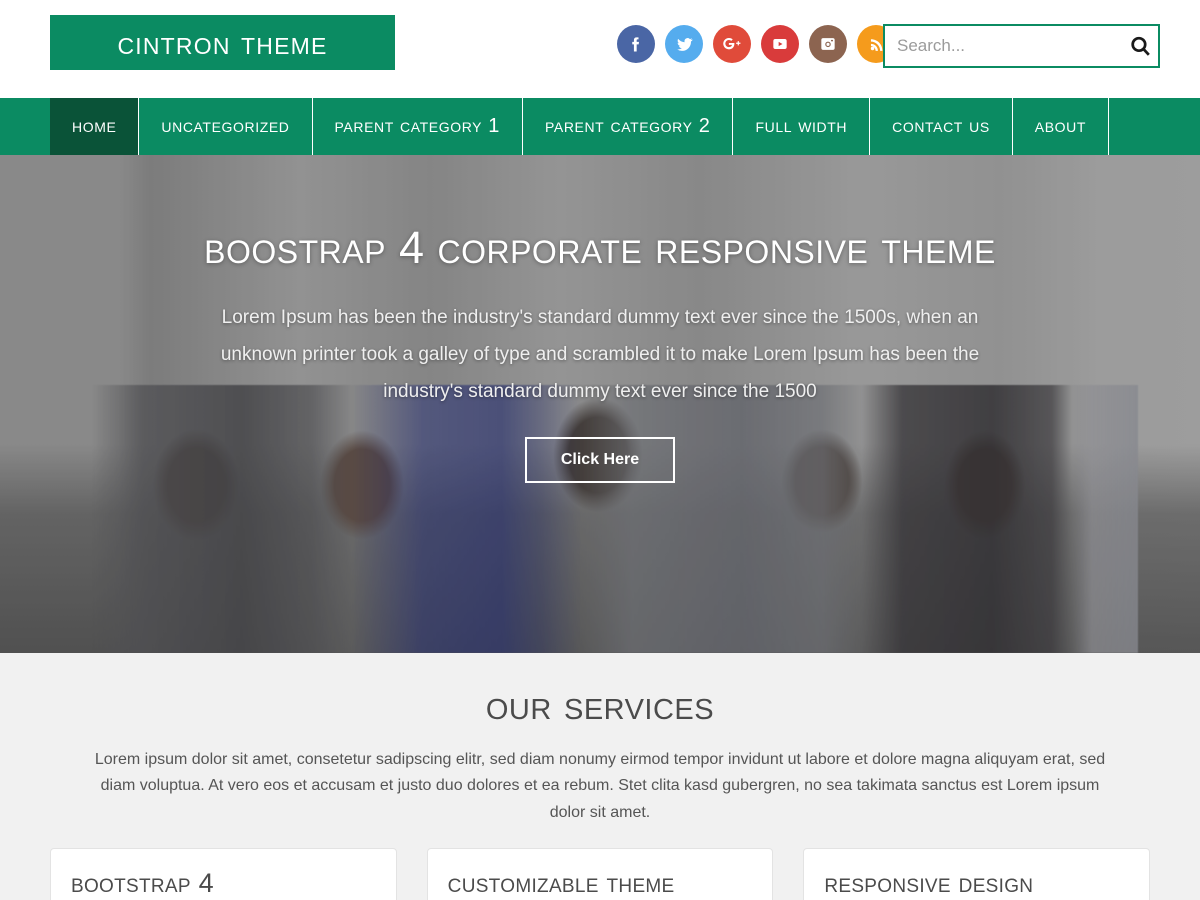 This screenshot has height=900, width=1200. What do you see at coordinates (226, 126) in the screenshot?
I see `nav-item-uncategorized: Uncategorized` at bounding box center [226, 126].